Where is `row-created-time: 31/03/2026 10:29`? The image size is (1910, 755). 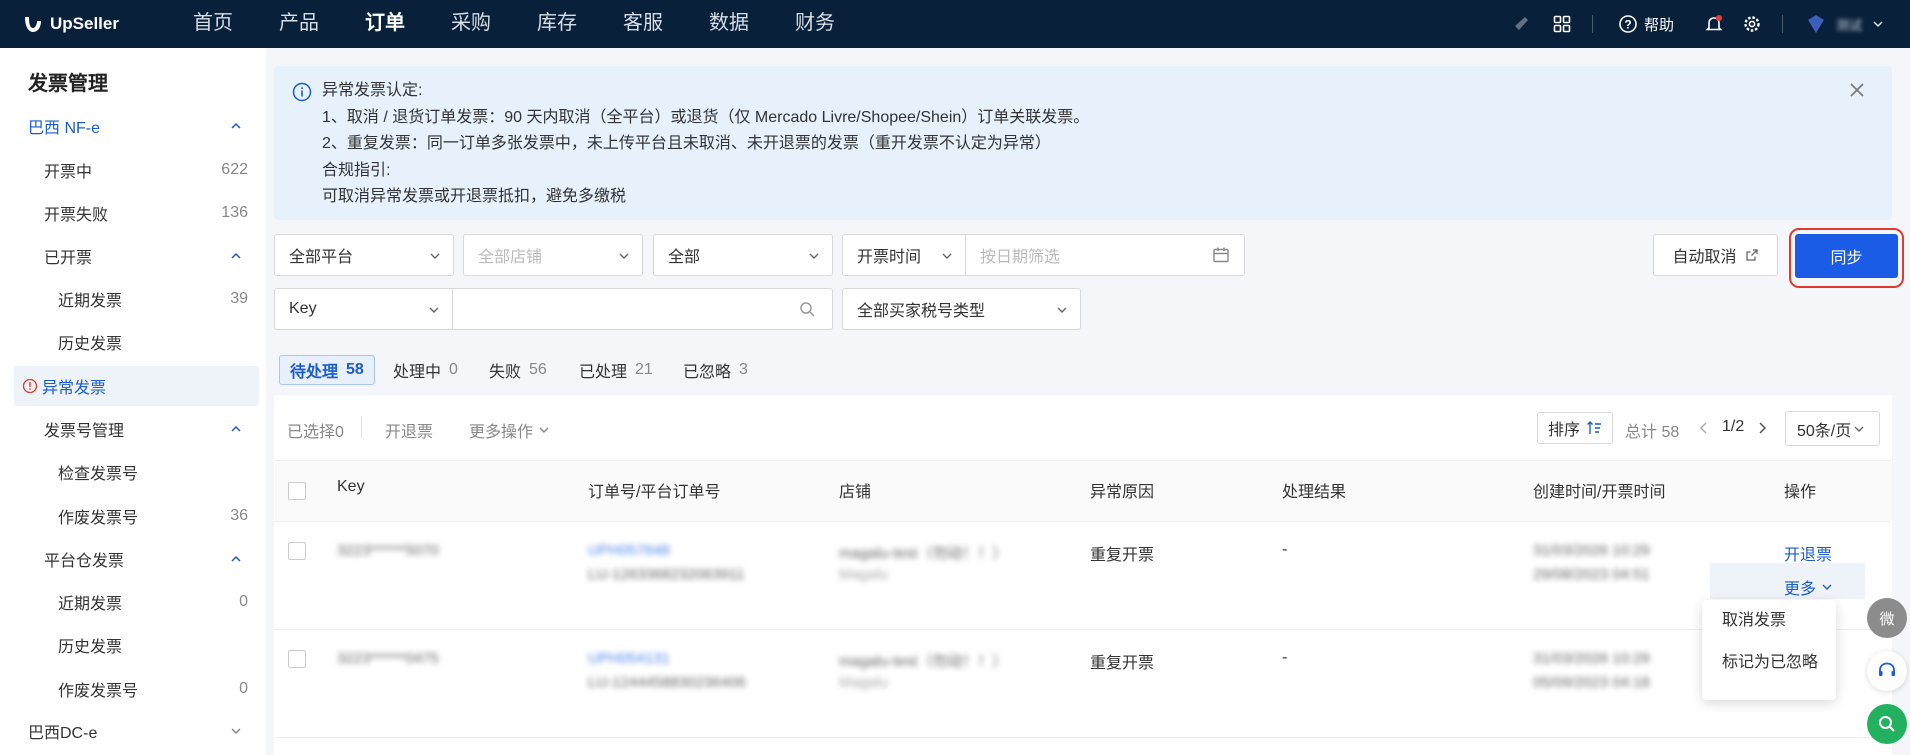 row-created-time: 31/03/2026 10:29 is located at coordinates (1591, 658).